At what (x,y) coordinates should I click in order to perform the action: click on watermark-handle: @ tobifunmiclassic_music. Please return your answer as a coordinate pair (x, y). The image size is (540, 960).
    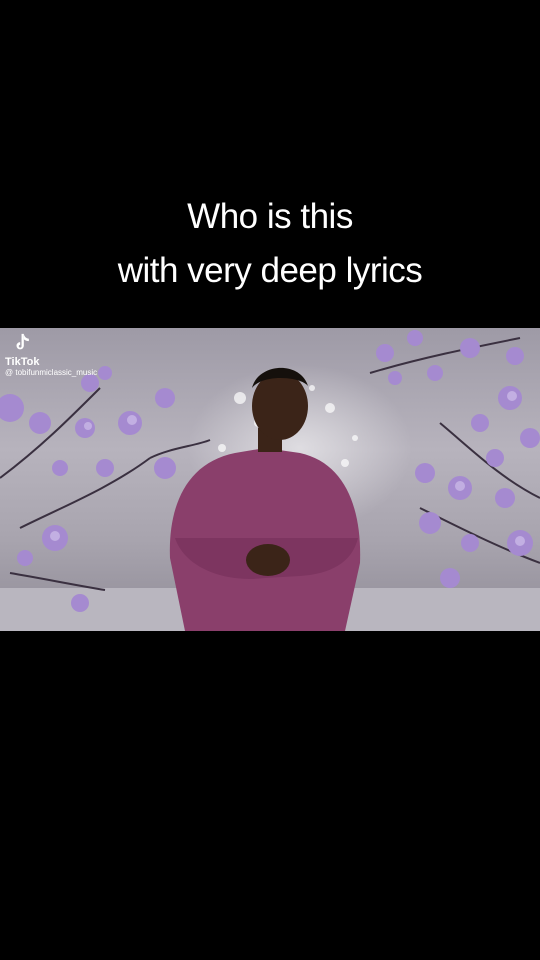
    Looking at the image, I should click on (51, 372).